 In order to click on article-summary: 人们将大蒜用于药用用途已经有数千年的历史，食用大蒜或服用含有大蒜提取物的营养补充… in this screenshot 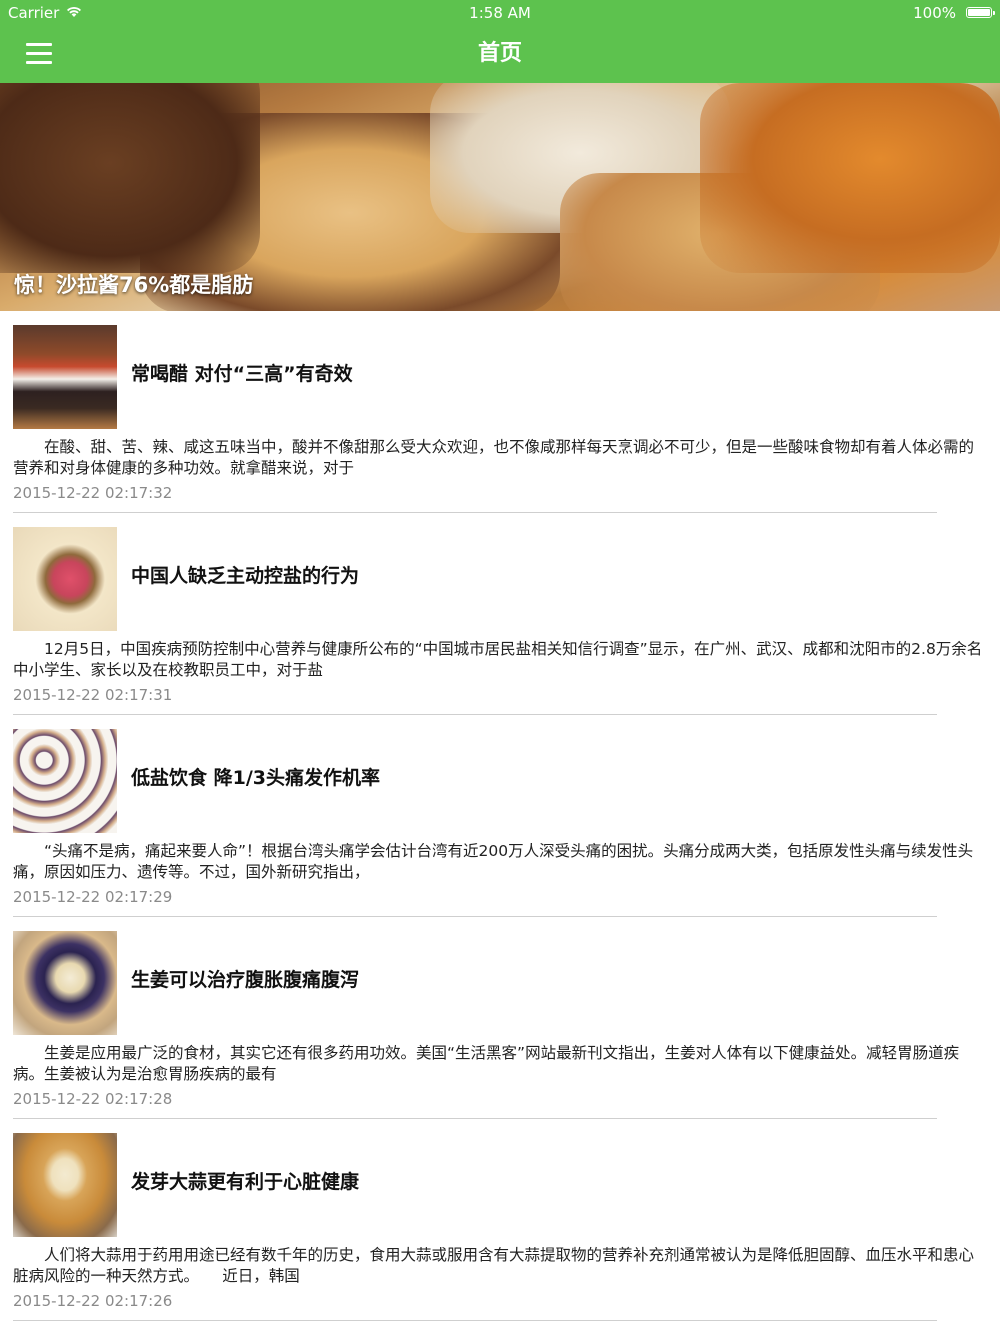, I will do `click(494, 1265)`.